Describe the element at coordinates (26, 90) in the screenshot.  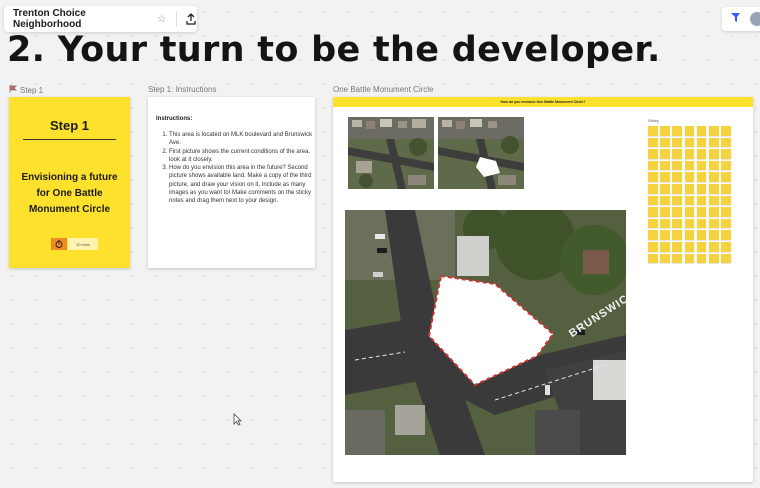
I see `frame-label-step1: Step 1` at that location.